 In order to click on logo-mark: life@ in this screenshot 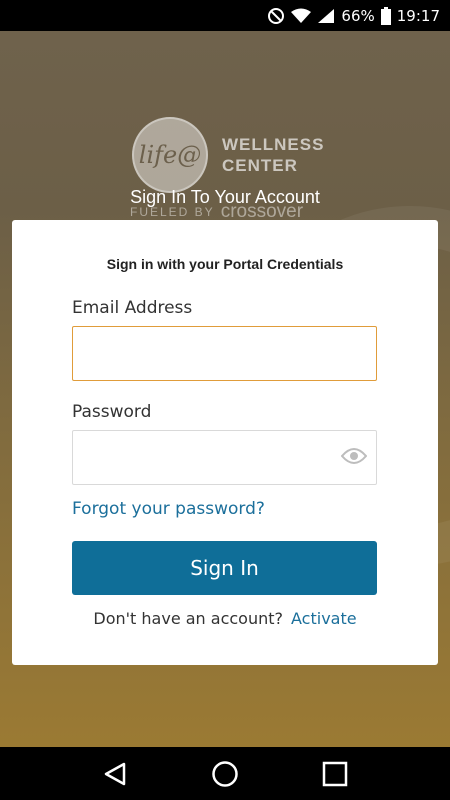, I will do `click(170, 155)`.